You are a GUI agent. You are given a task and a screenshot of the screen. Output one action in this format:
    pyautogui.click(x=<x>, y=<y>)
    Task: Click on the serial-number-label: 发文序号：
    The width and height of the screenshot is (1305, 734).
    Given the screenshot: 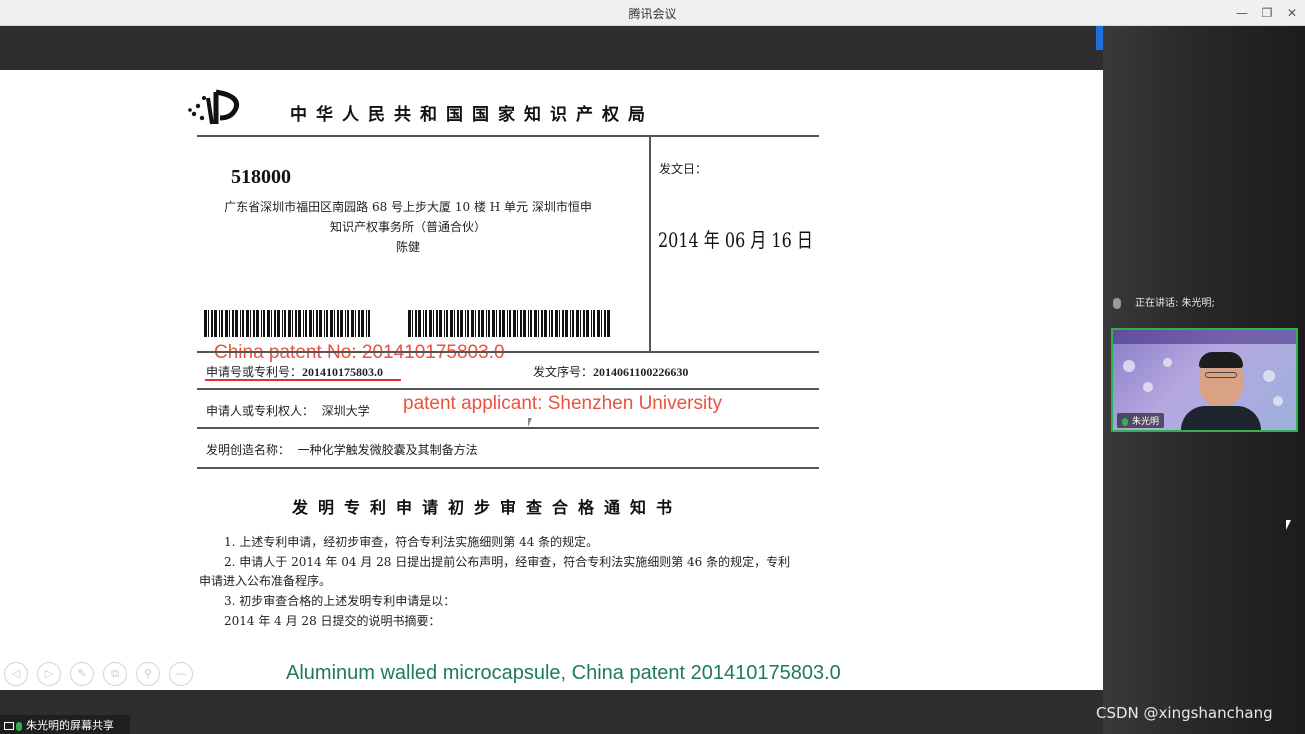 What is the action you would take?
    pyautogui.click(x=563, y=372)
    